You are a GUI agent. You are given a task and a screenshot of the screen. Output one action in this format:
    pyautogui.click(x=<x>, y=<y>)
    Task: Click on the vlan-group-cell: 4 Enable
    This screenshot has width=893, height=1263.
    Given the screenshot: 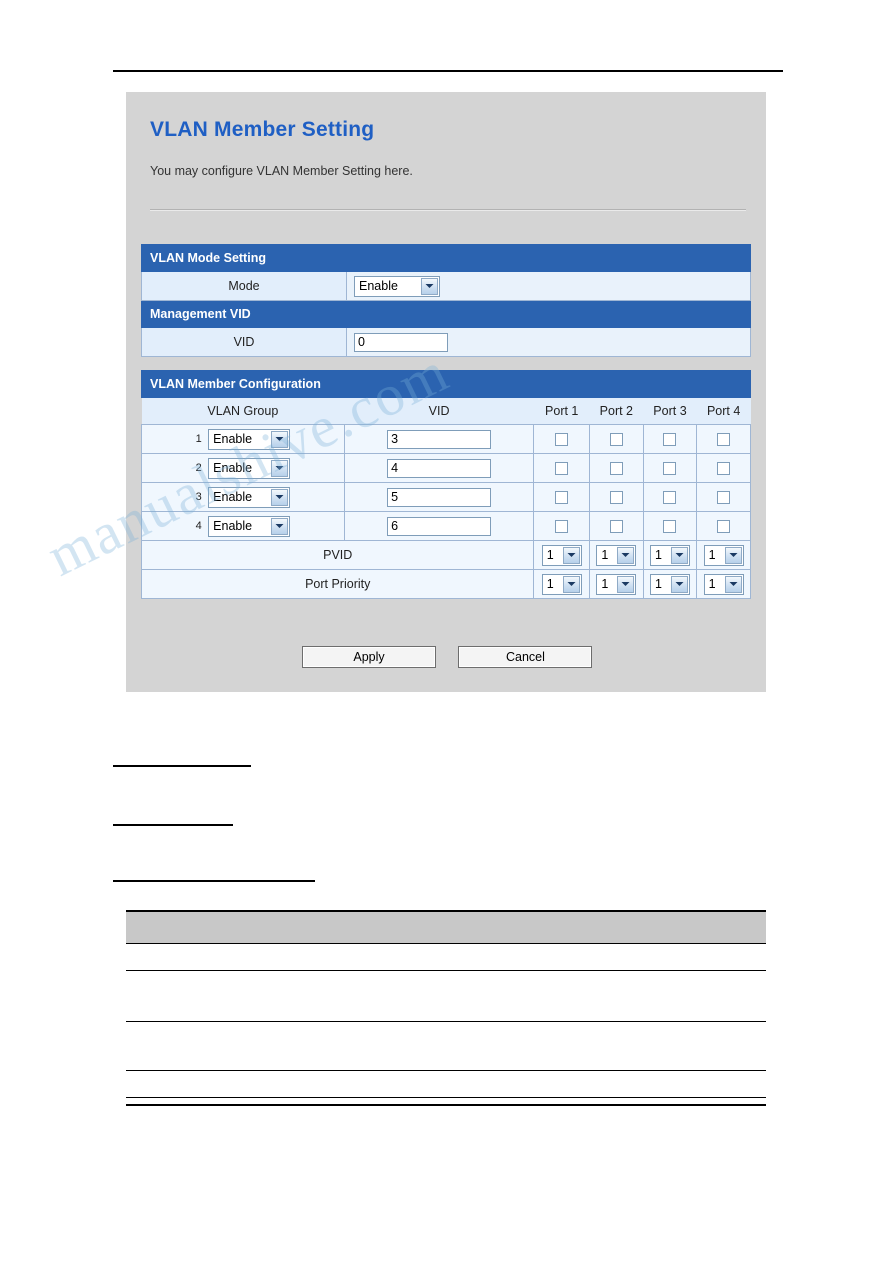 What is the action you would take?
    pyautogui.click(x=243, y=526)
    